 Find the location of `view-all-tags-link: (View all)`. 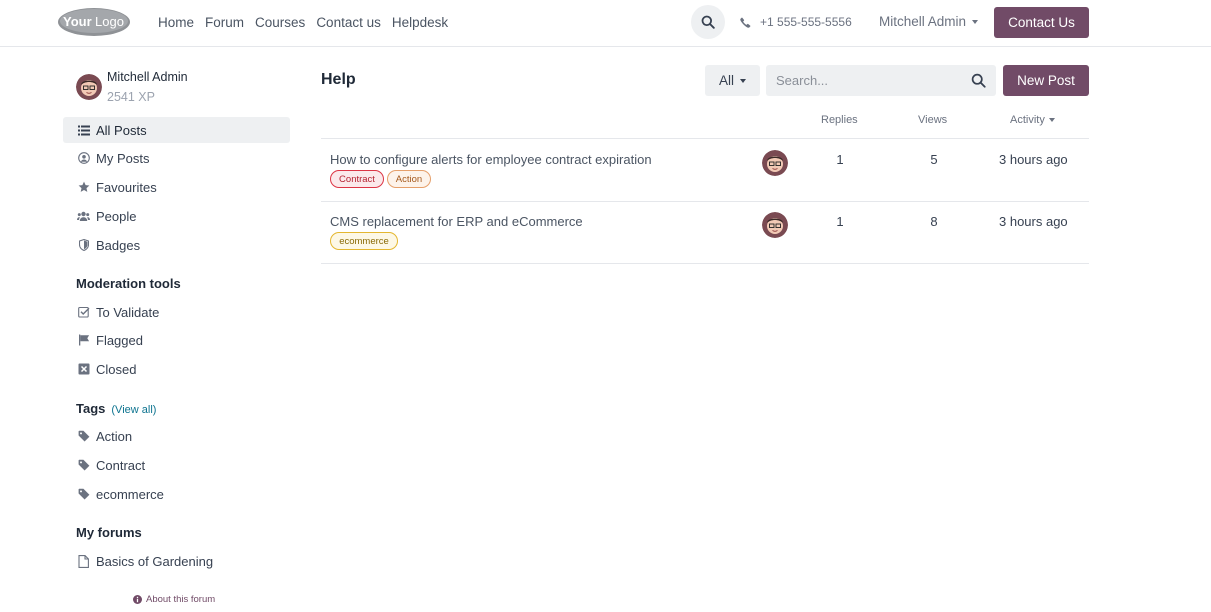

view-all-tags-link: (View all) is located at coordinates (133, 410).